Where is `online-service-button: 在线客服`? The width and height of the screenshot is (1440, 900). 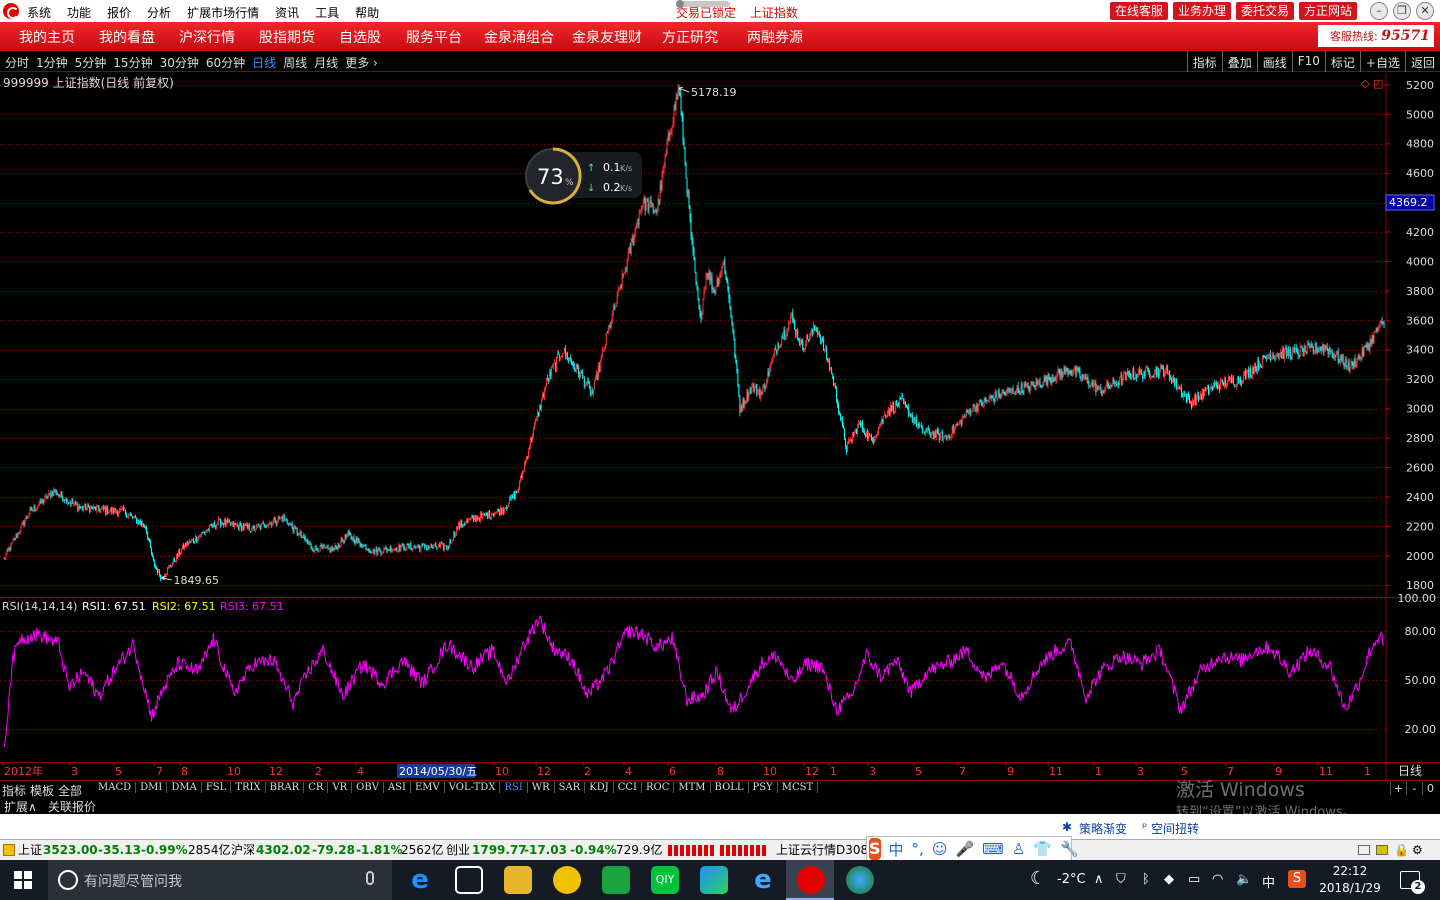 online-service-button: 在线客服 is located at coordinates (1139, 11).